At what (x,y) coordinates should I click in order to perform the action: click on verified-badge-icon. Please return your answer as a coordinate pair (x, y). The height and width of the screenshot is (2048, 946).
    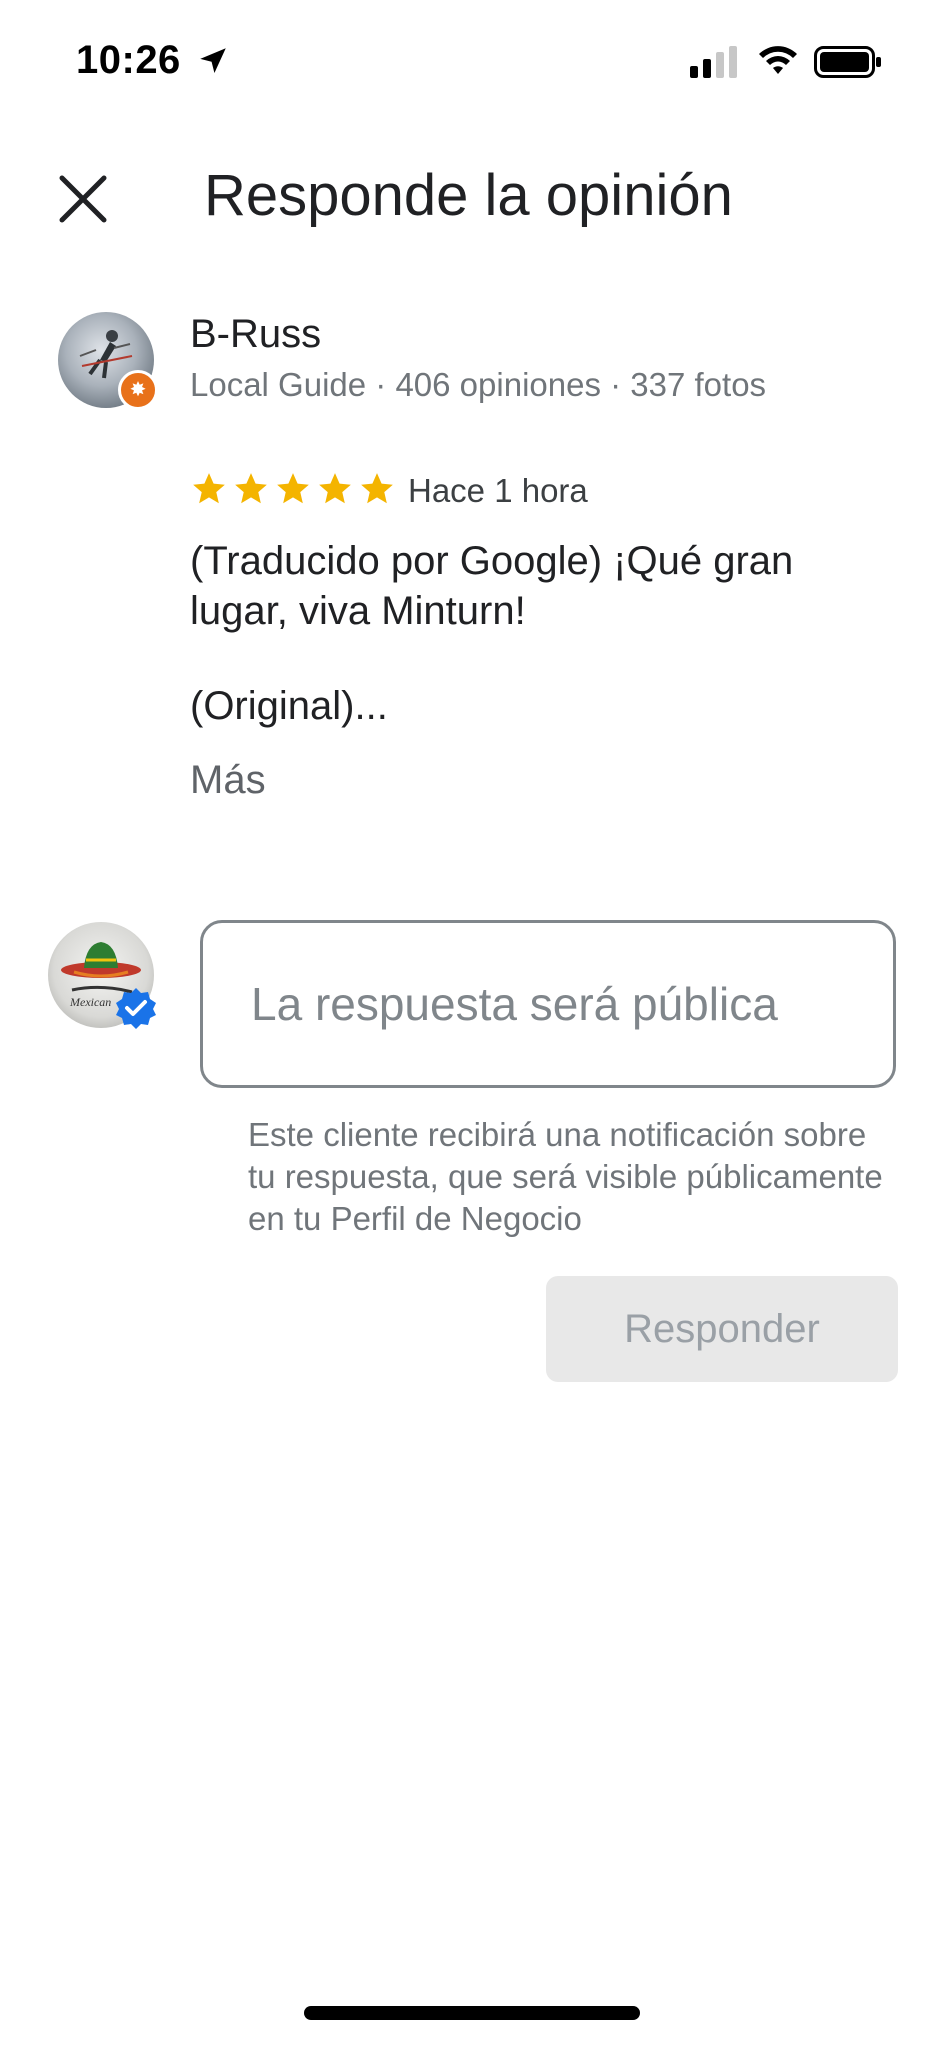
    Looking at the image, I should click on (136, 1008).